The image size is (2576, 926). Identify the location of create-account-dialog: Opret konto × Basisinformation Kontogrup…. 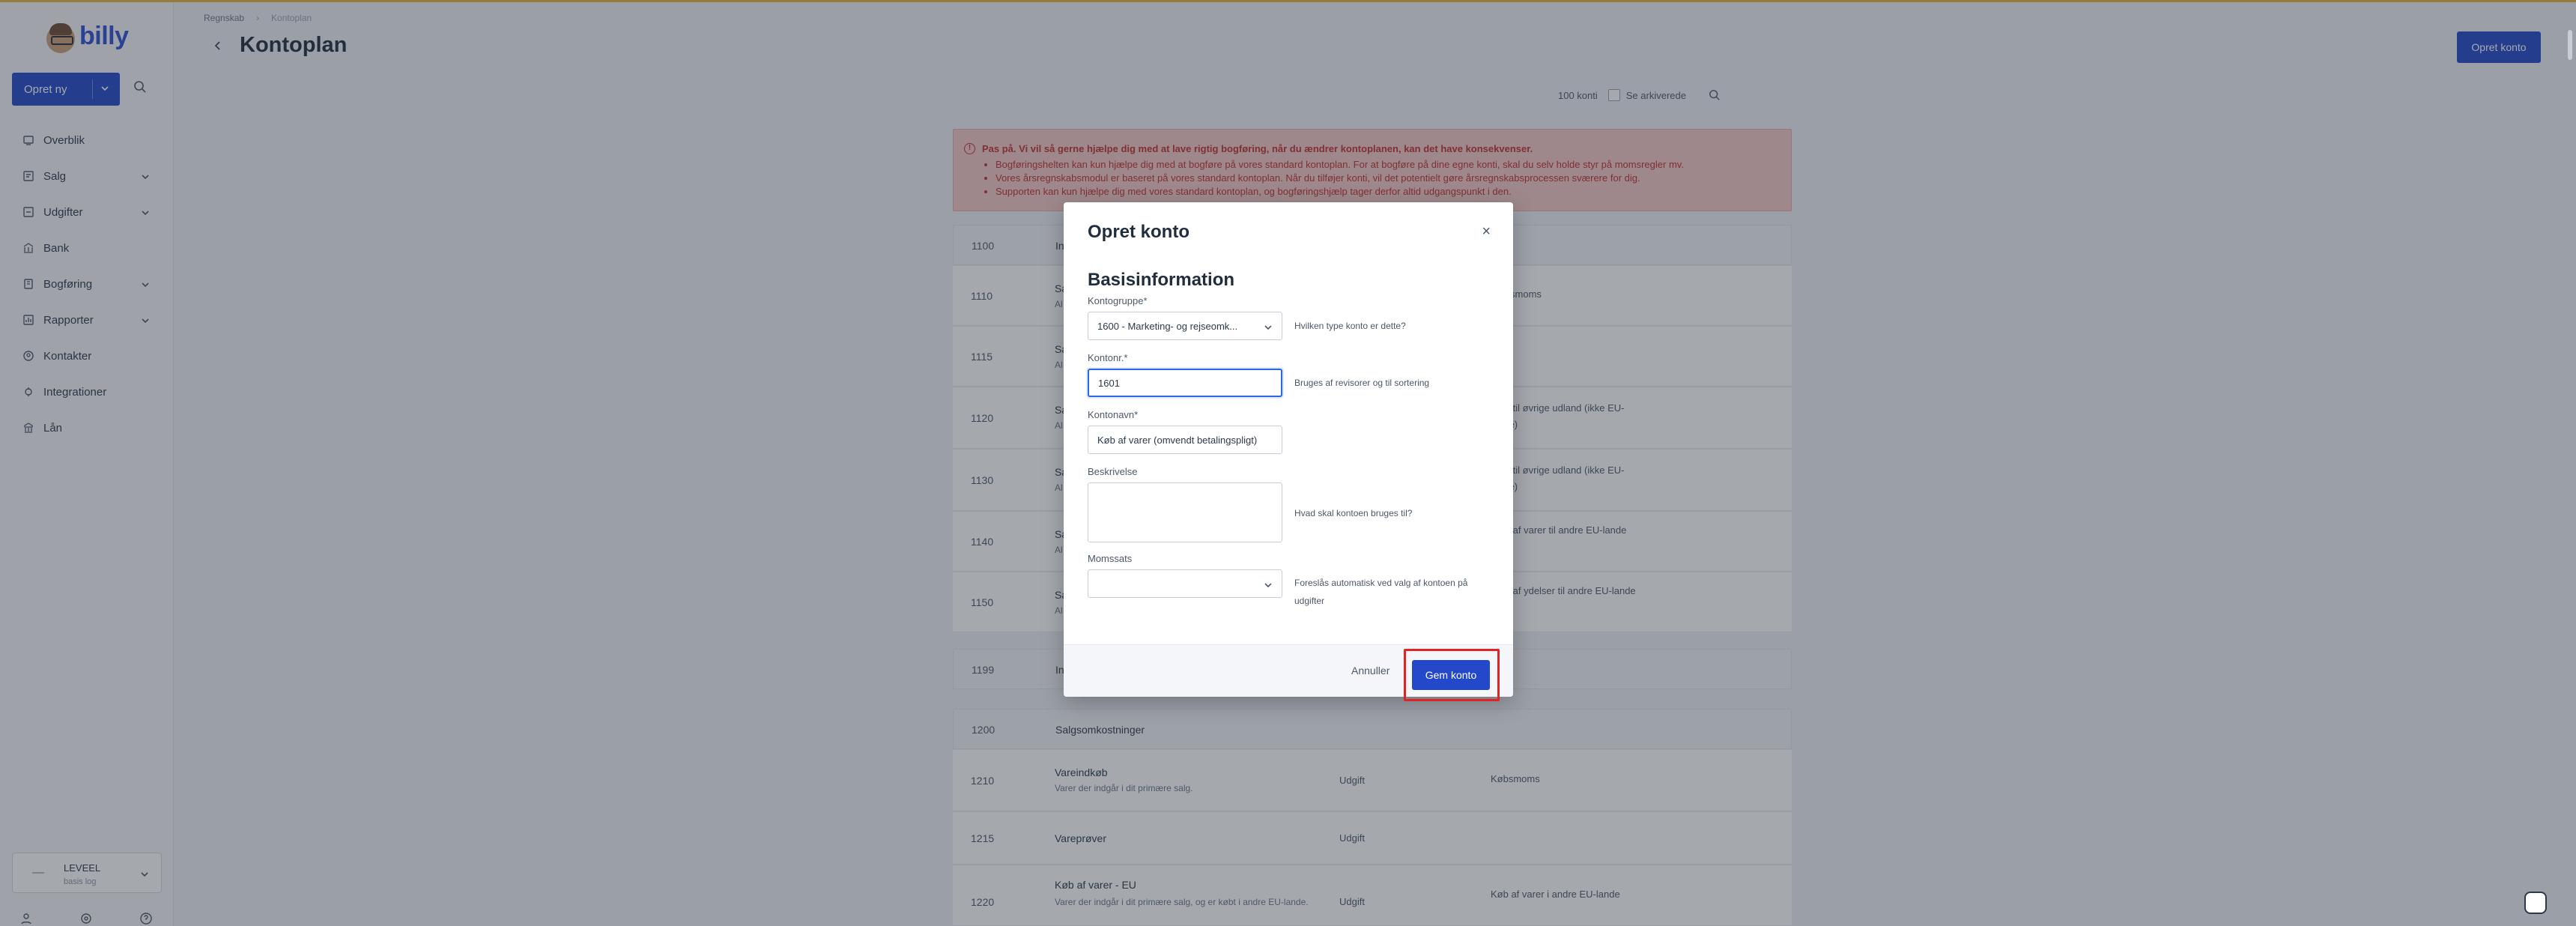
(1288, 452).